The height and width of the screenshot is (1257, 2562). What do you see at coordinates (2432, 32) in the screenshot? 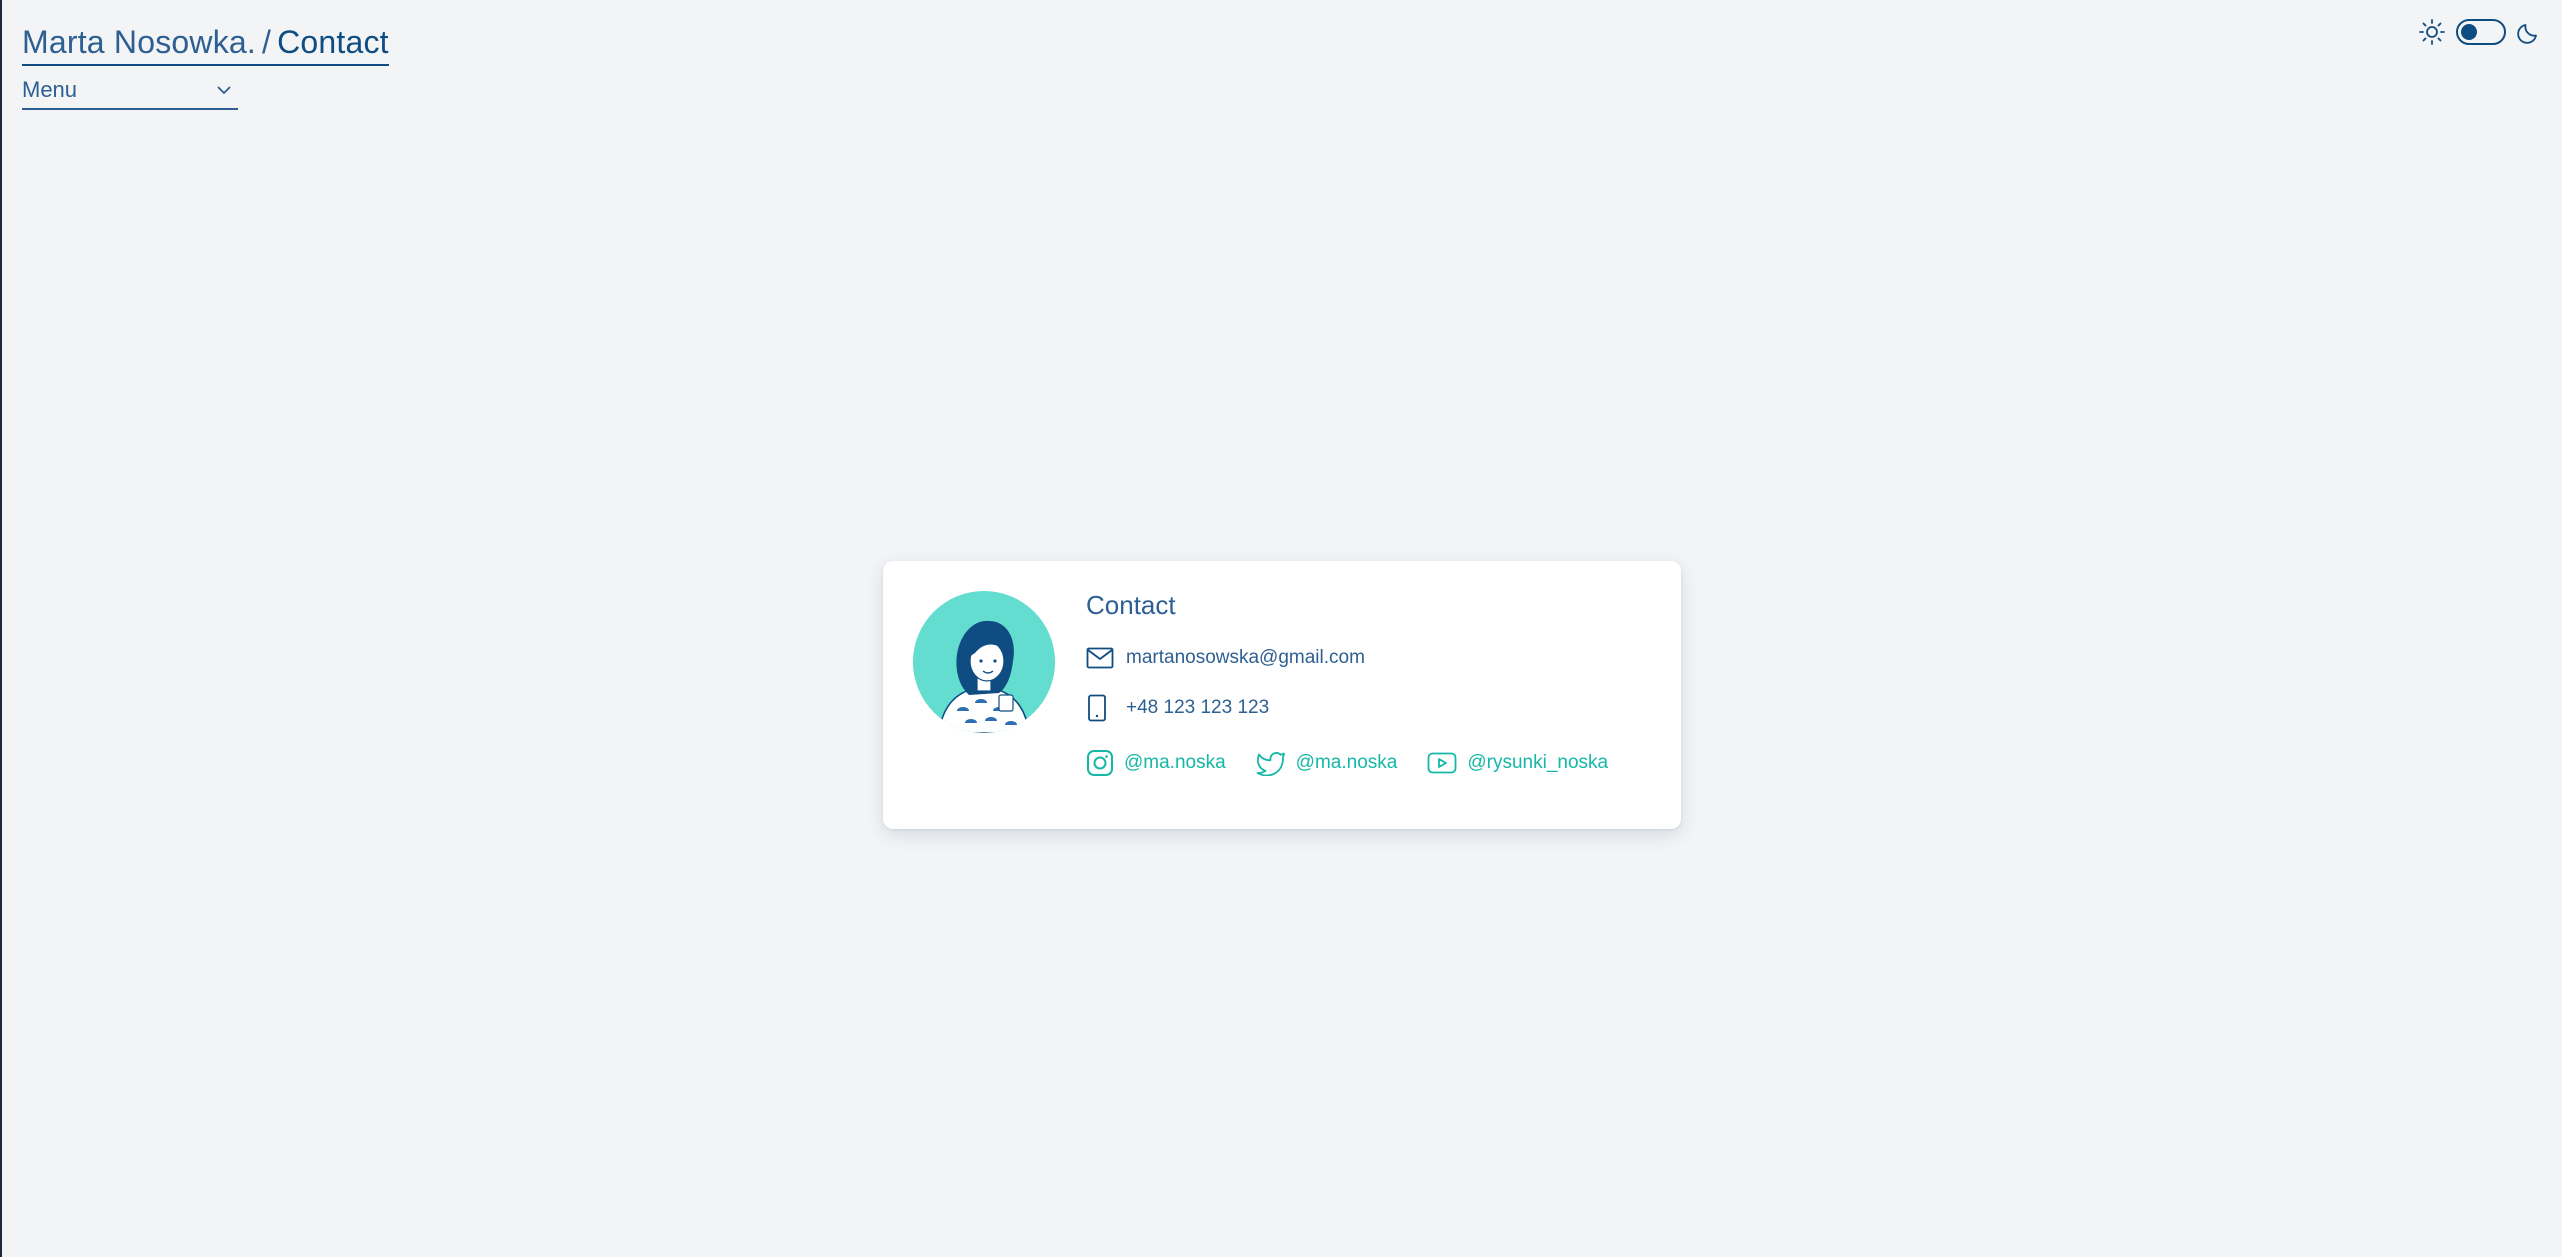
I see `sun-icon` at bounding box center [2432, 32].